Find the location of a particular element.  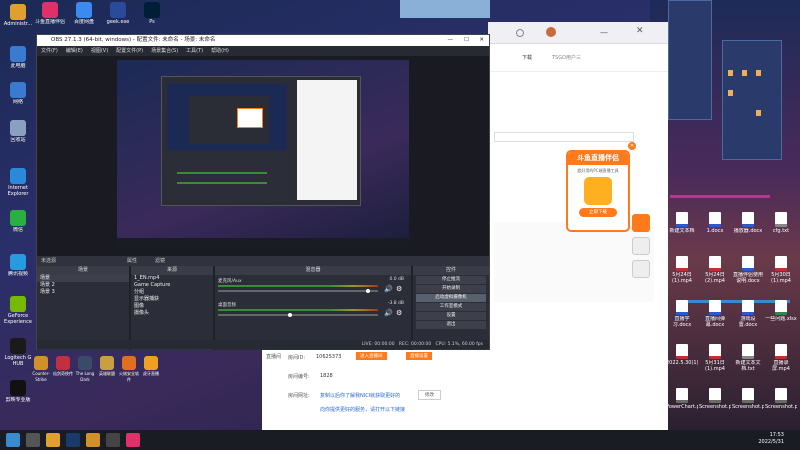

desktop-icon: 微信 is located at coordinates (18, 221).